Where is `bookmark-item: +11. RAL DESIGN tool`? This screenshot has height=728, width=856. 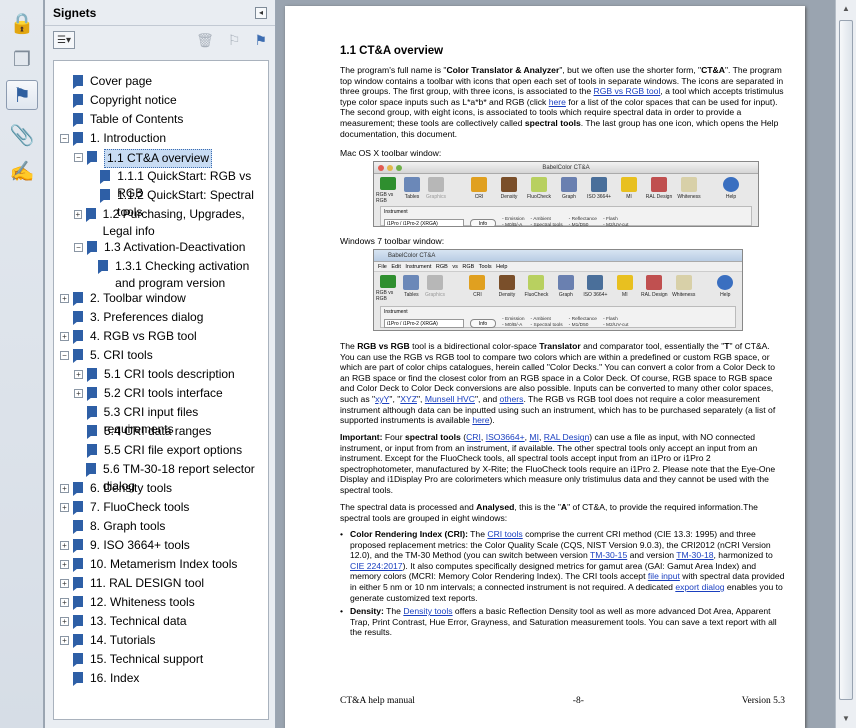
bookmark-item: +11. RAL DESIGN tool is located at coordinates (161, 583).